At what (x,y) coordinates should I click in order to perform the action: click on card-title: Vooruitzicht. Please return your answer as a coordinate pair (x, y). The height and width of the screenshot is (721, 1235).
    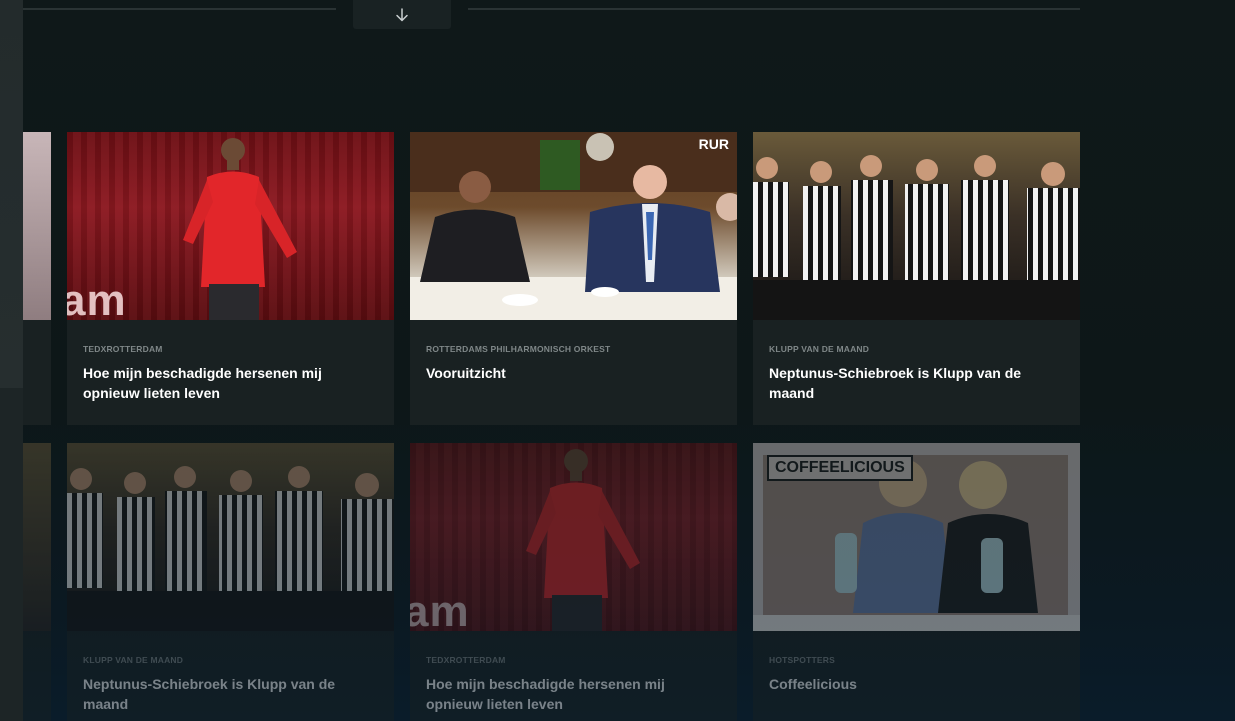
    Looking at the image, I should click on (573, 373).